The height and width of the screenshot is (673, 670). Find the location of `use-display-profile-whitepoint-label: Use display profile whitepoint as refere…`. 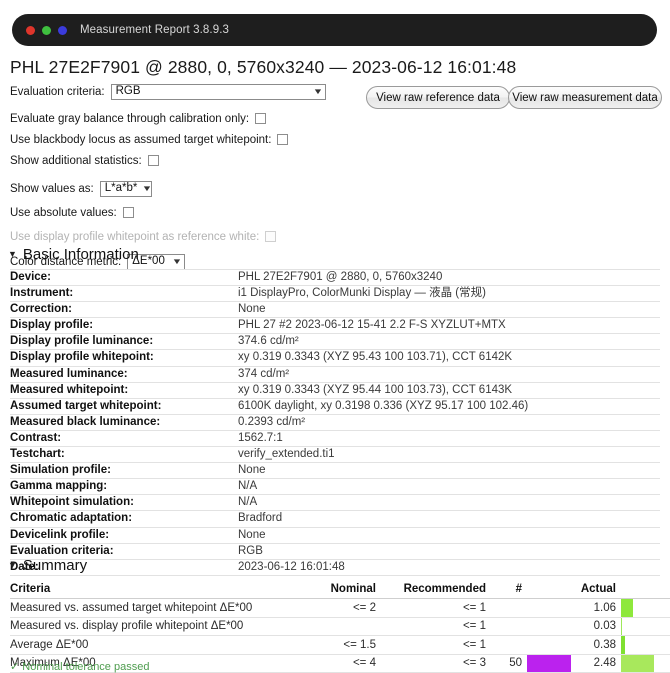

use-display-profile-whitepoint-label: Use display profile whitepoint as refere… is located at coordinates (135, 236).